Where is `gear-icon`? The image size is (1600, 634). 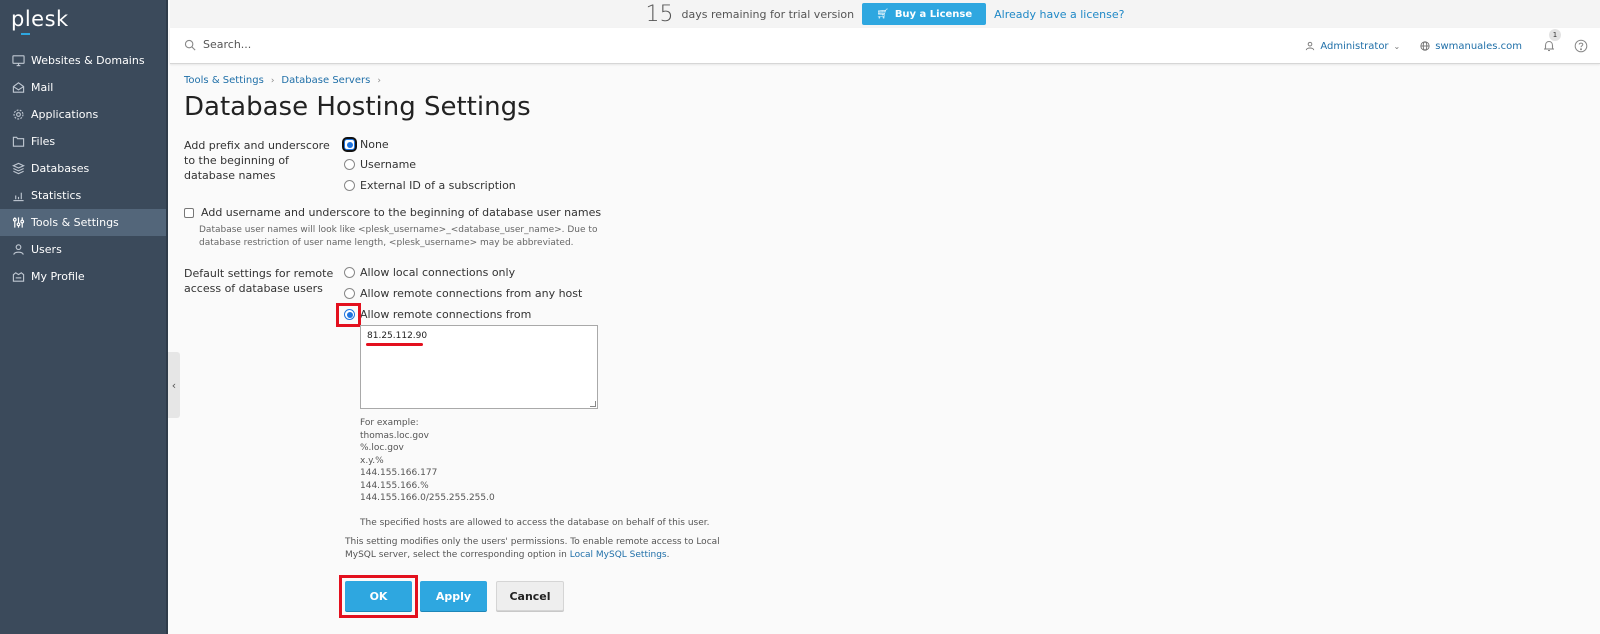 gear-icon is located at coordinates (18, 114).